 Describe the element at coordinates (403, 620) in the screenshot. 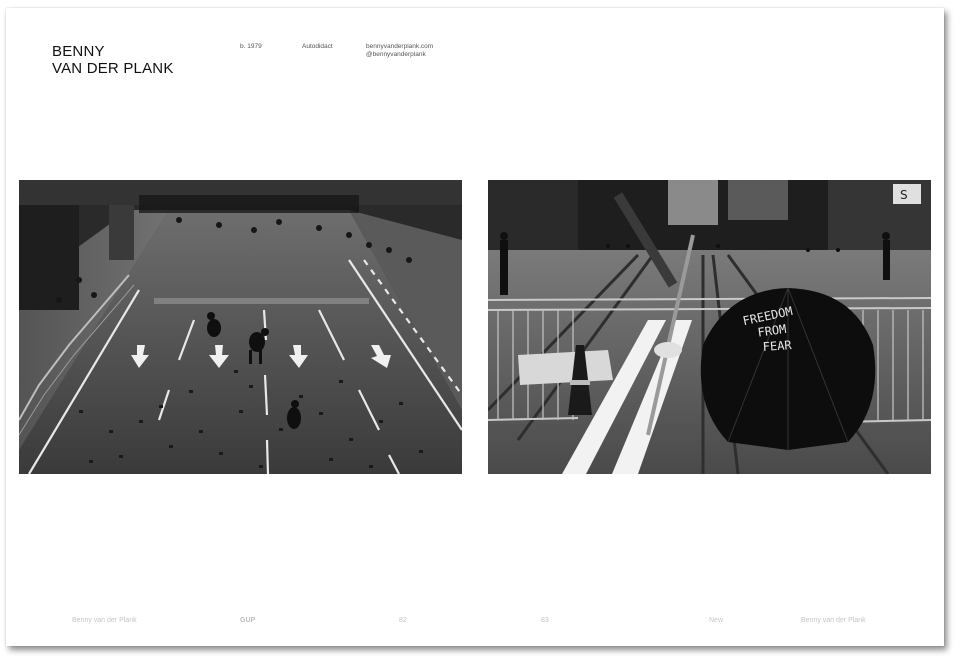

I see `page-number-left: 82` at that location.